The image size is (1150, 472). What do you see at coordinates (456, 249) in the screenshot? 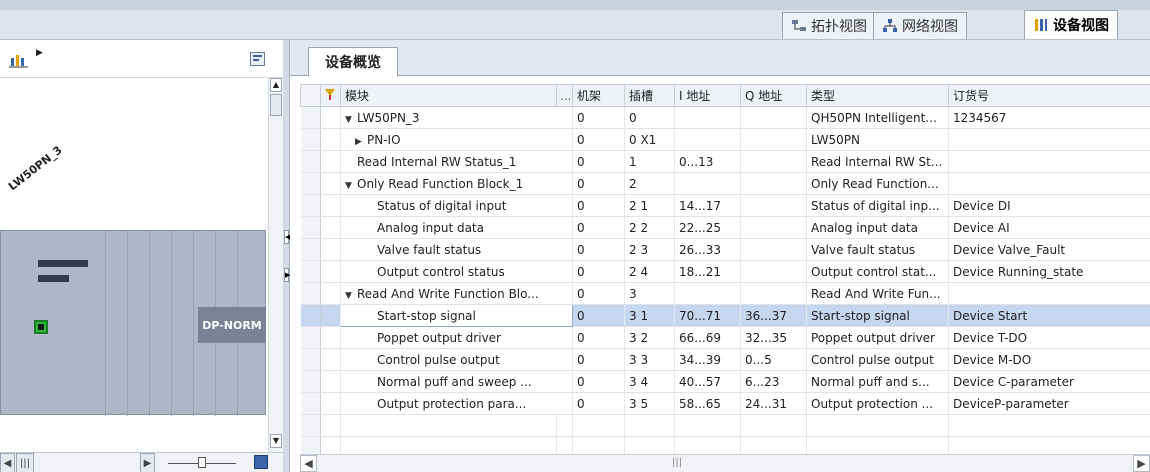
I see `module-name-cell: Valve fault status` at bounding box center [456, 249].